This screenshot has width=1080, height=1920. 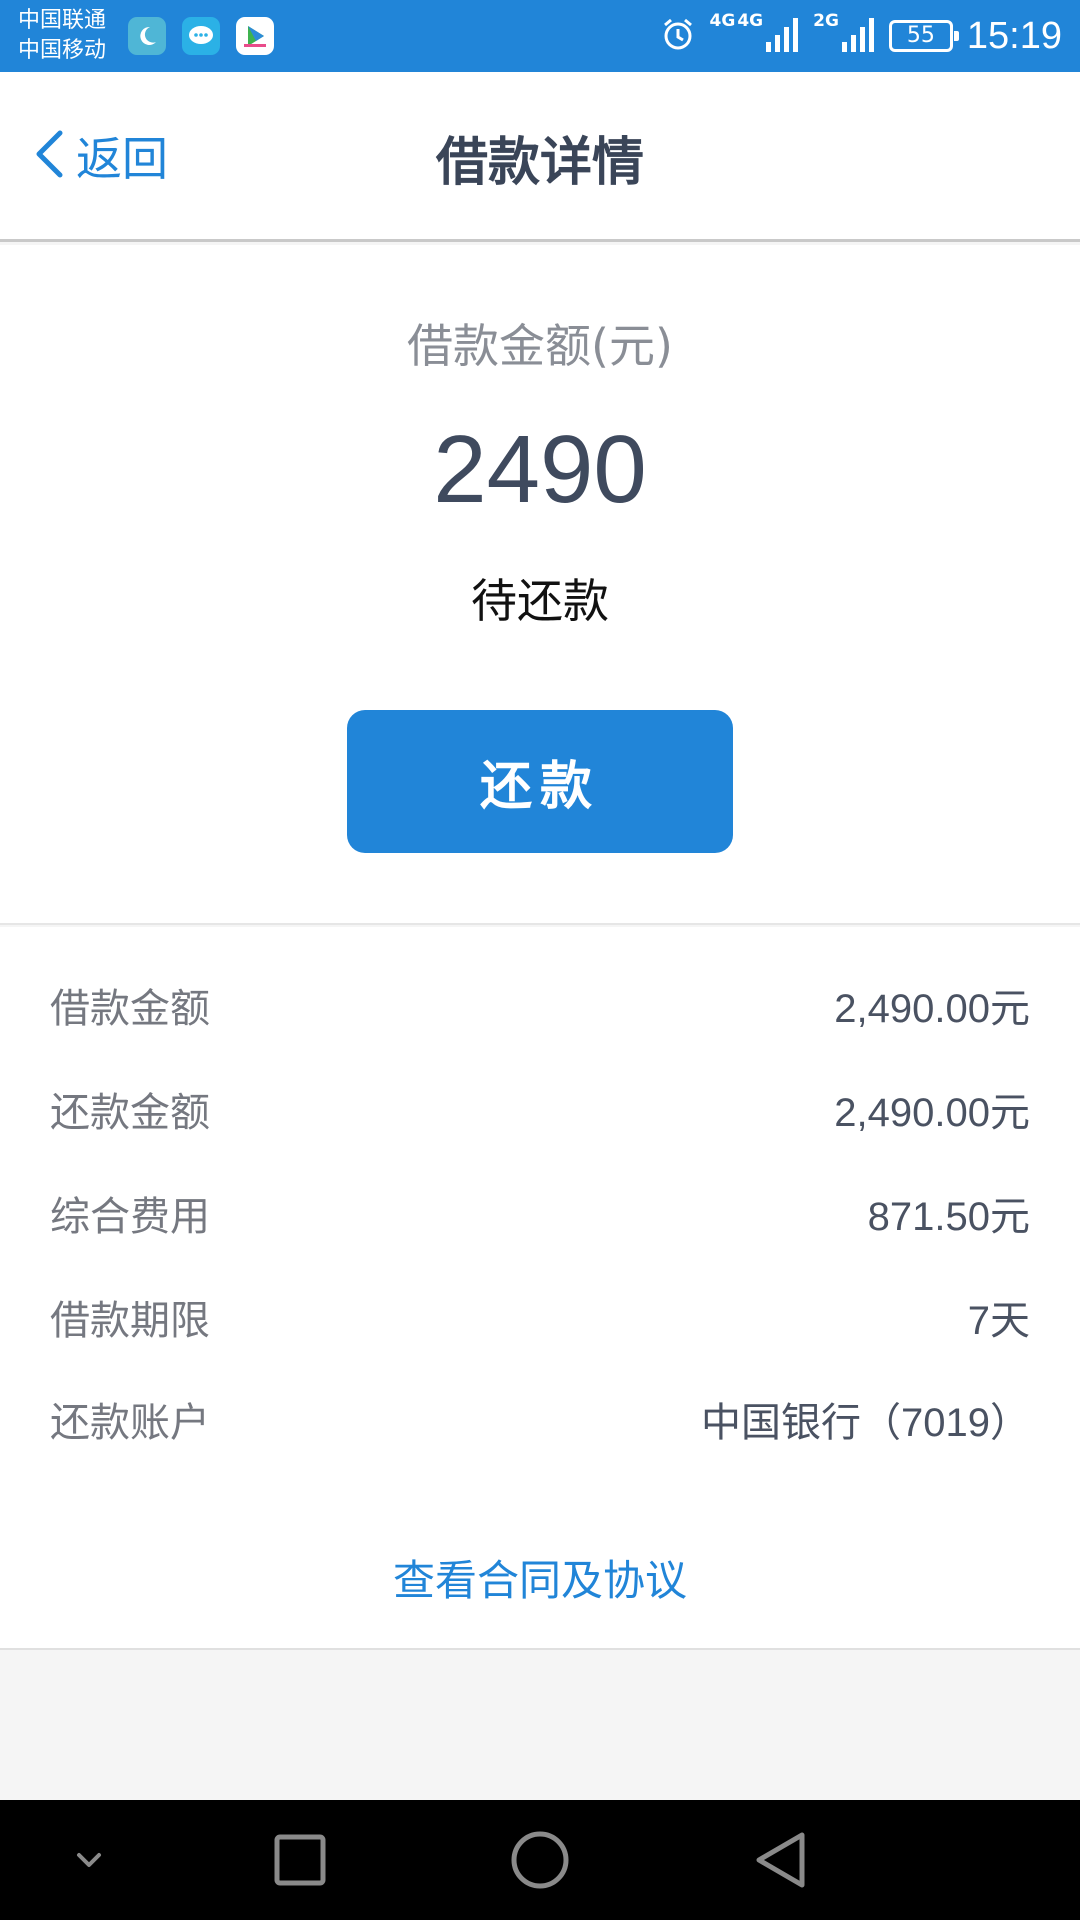 I want to click on nav-header: 返回 借款详情, so click(x=540, y=157).